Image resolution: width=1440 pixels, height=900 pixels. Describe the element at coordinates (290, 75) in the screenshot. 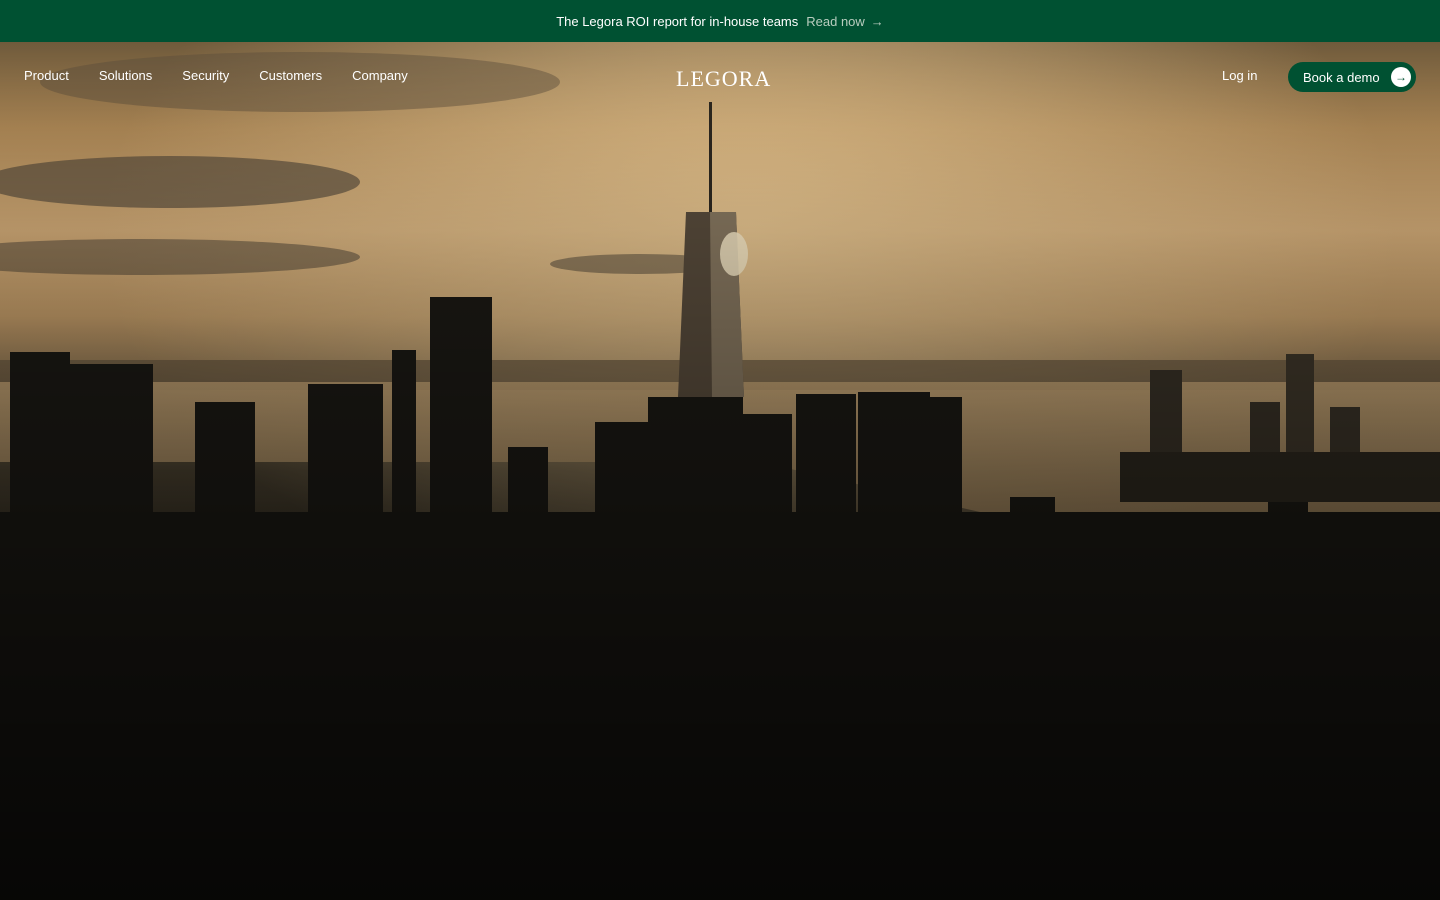

I see `nav-customers: Customers` at that location.